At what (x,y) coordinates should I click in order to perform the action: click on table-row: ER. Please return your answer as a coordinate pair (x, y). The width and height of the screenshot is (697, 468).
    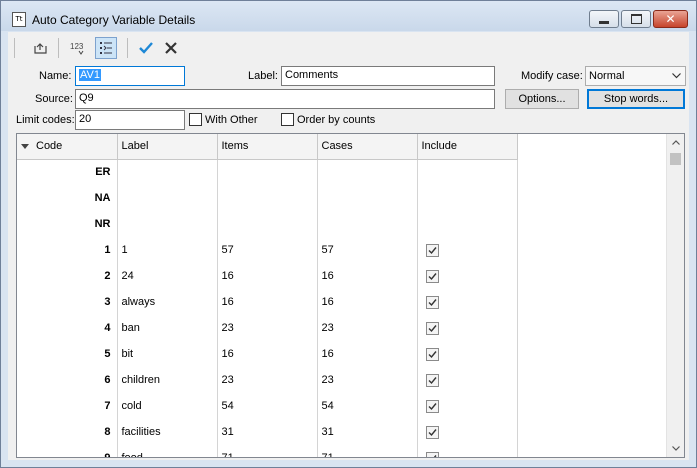
    Looking at the image, I should click on (267, 172).